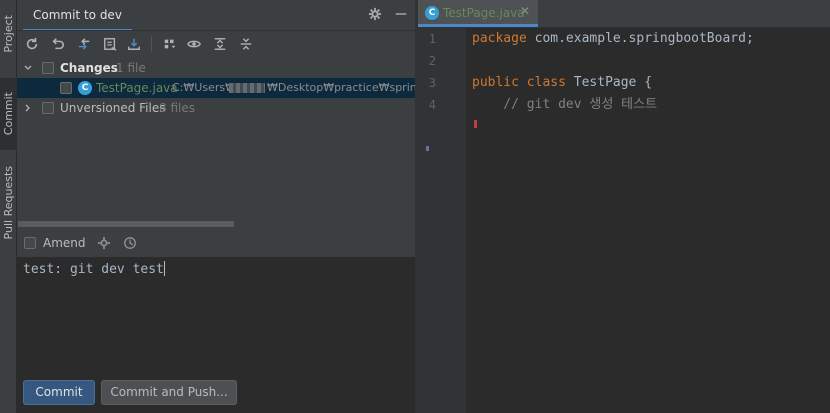  I want to click on commit-options-gear-icon, so click(104, 243).